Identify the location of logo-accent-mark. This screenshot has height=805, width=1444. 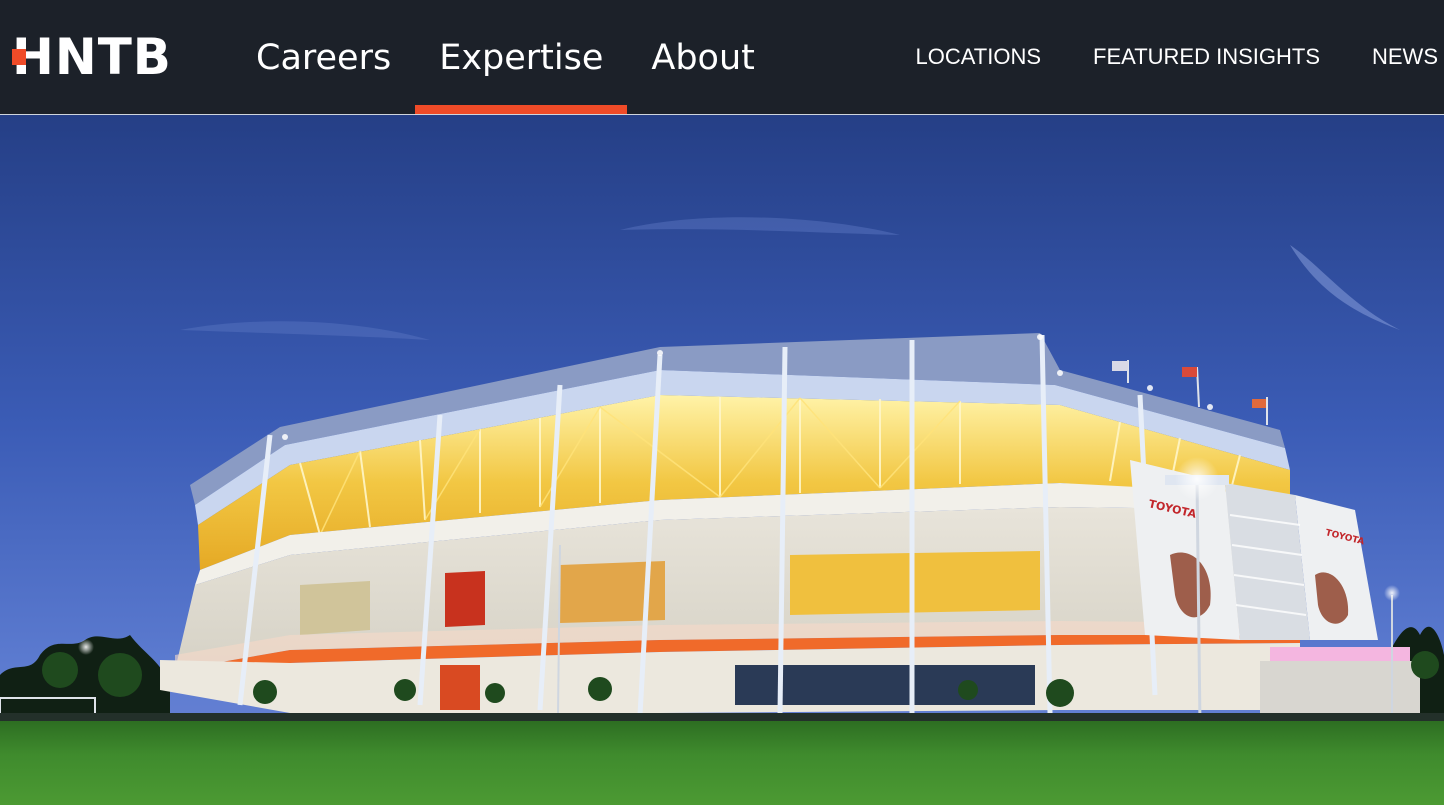
(19, 57).